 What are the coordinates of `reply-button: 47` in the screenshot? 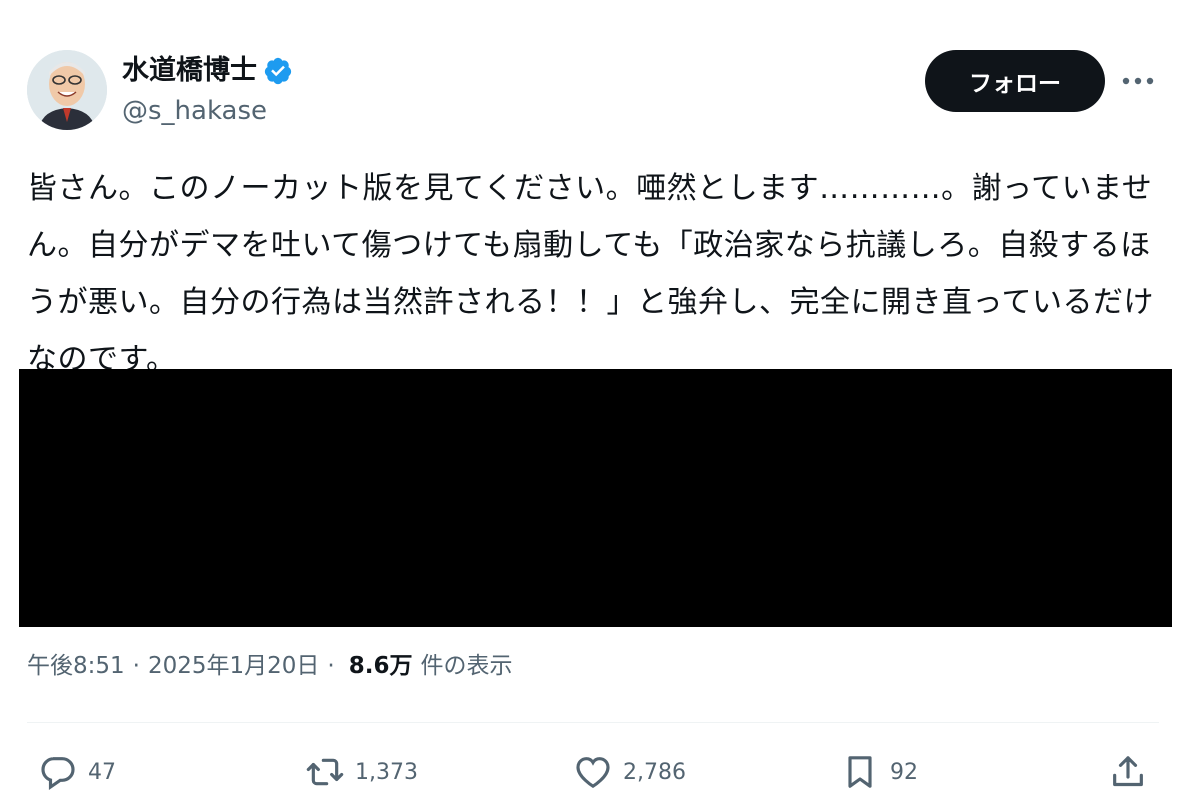 It's located at (77, 772).